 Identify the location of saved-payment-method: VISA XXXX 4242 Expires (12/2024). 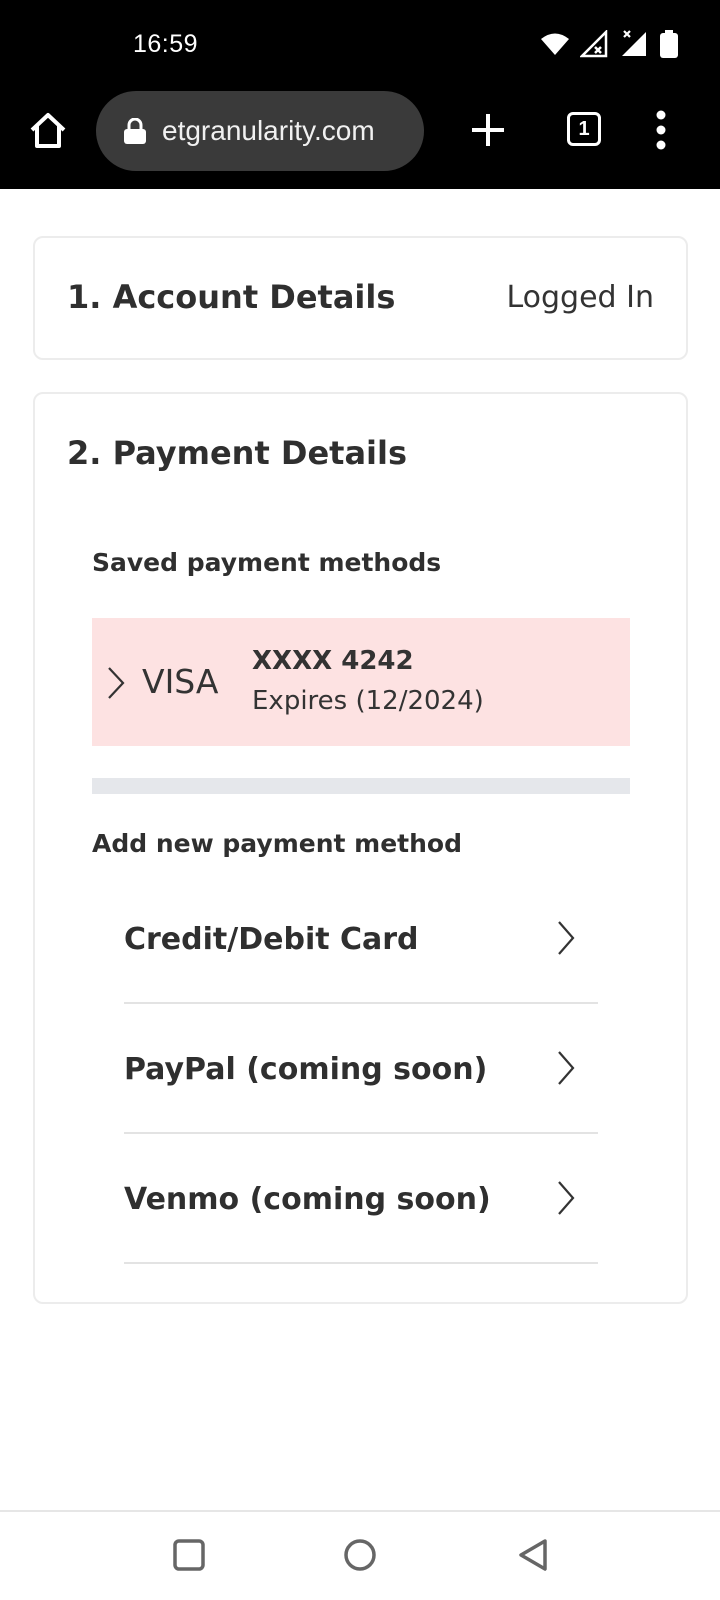
(361, 682).